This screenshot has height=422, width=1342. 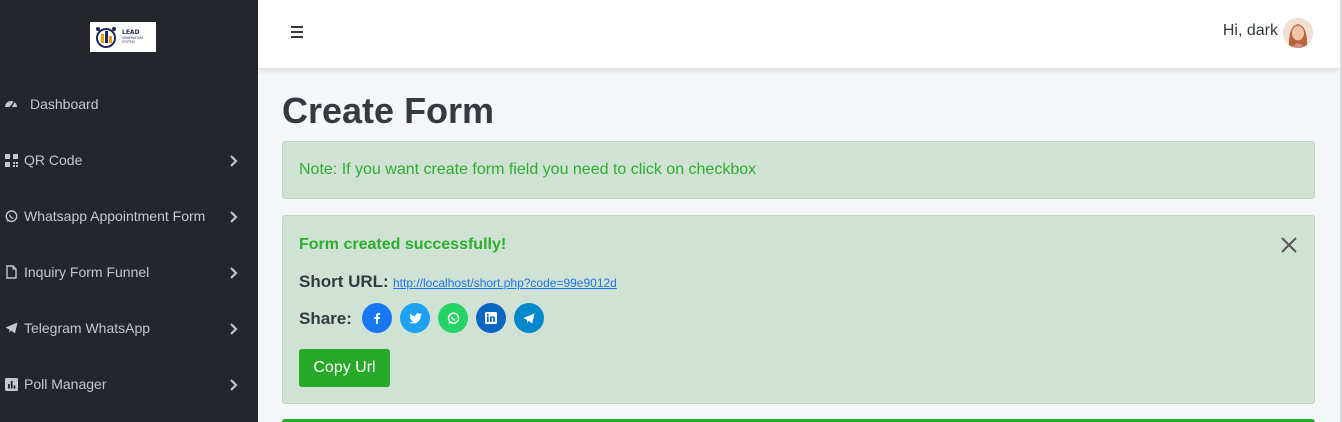 I want to click on sidebar-item-label: Dashboard, so click(x=64, y=104).